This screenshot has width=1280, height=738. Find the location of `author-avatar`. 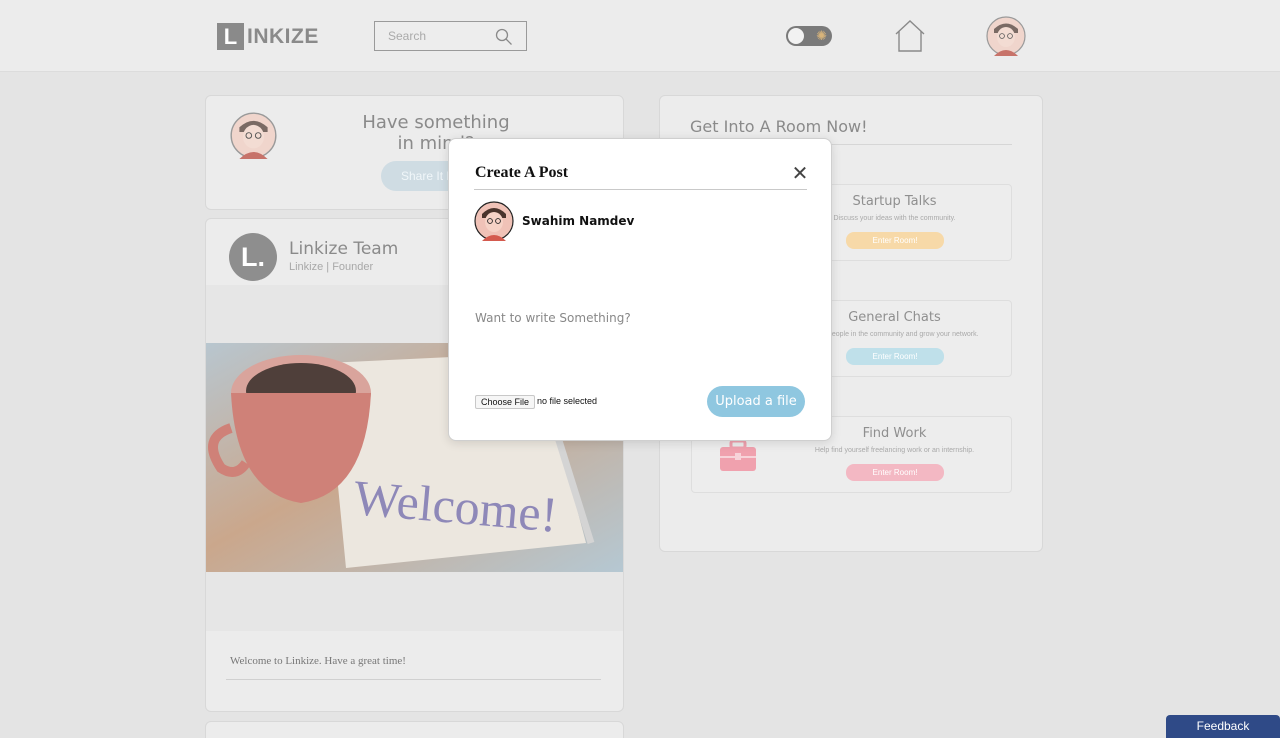

author-avatar is located at coordinates (494, 221).